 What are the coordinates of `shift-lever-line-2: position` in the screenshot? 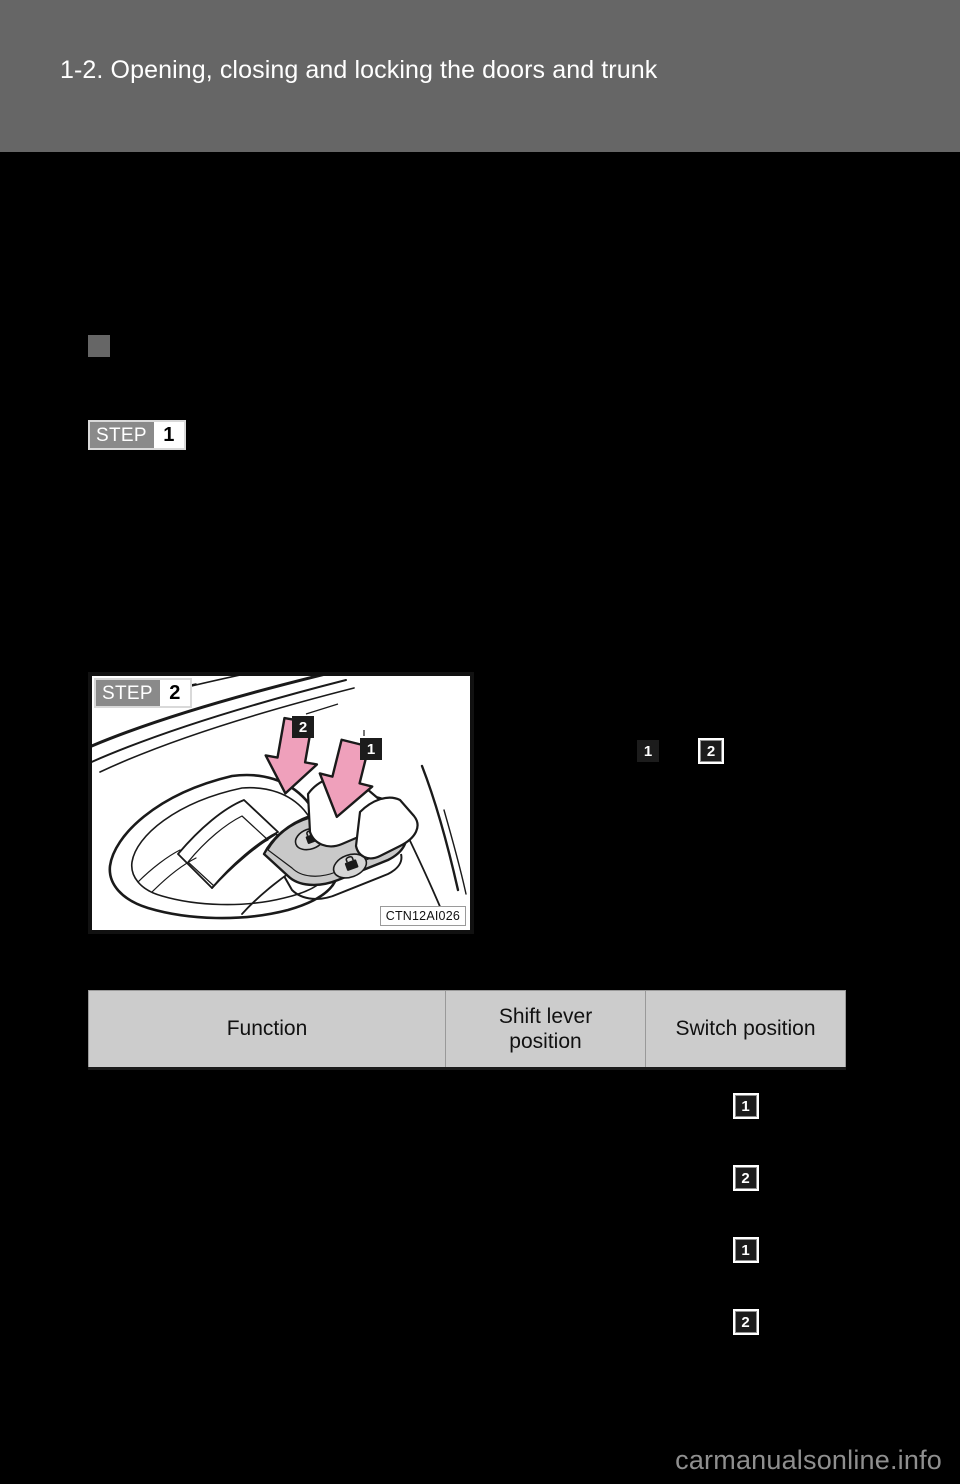 It's located at (545, 1041).